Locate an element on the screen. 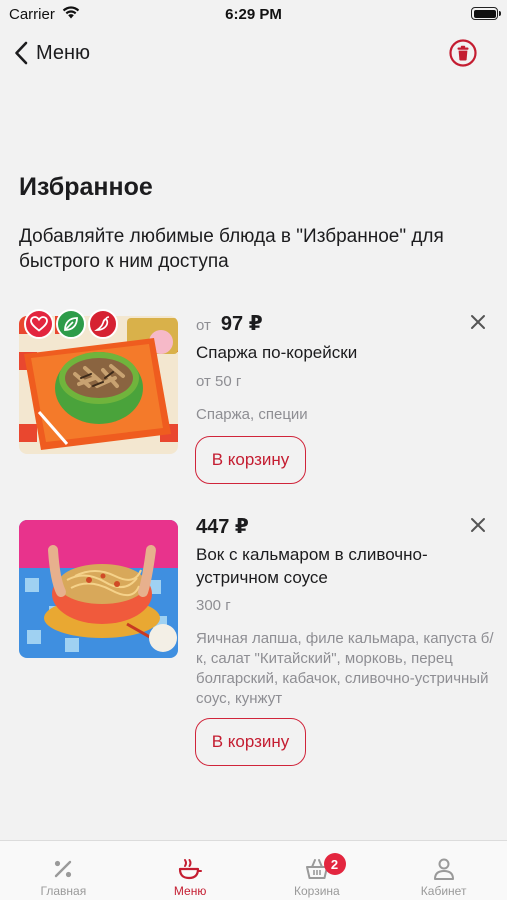 The height and width of the screenshot is (900, 507). item-price: 447 ₽ is located at coordinates (222, 527).